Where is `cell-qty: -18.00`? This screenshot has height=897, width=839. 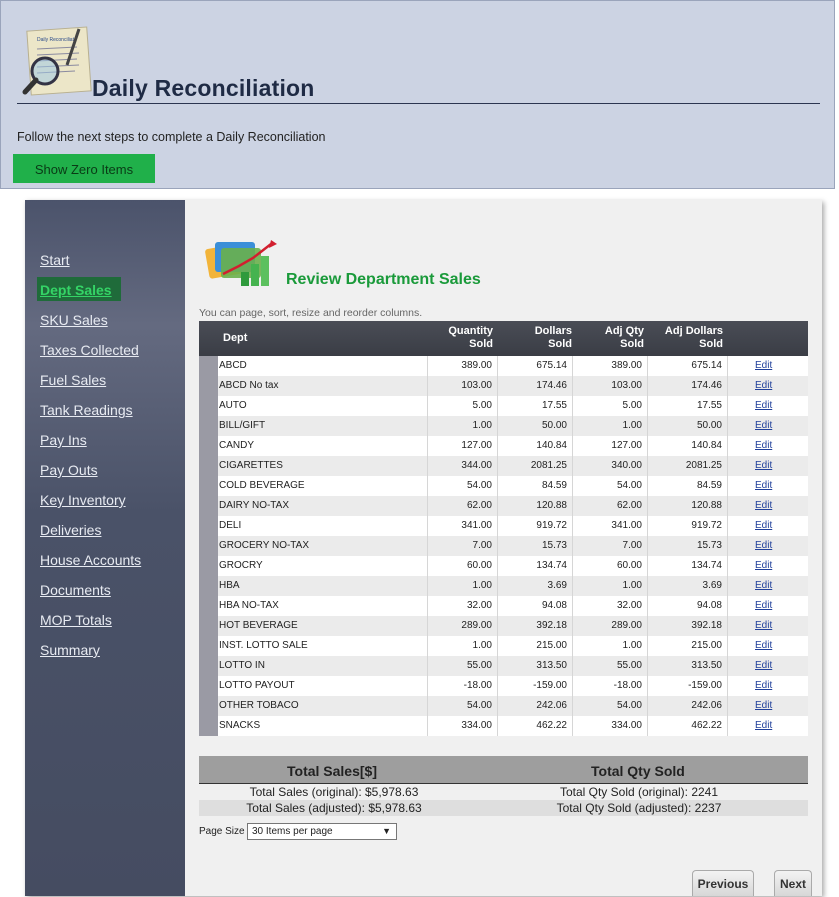
cell-qty: -18.00 is located at coordinates (463, 686).